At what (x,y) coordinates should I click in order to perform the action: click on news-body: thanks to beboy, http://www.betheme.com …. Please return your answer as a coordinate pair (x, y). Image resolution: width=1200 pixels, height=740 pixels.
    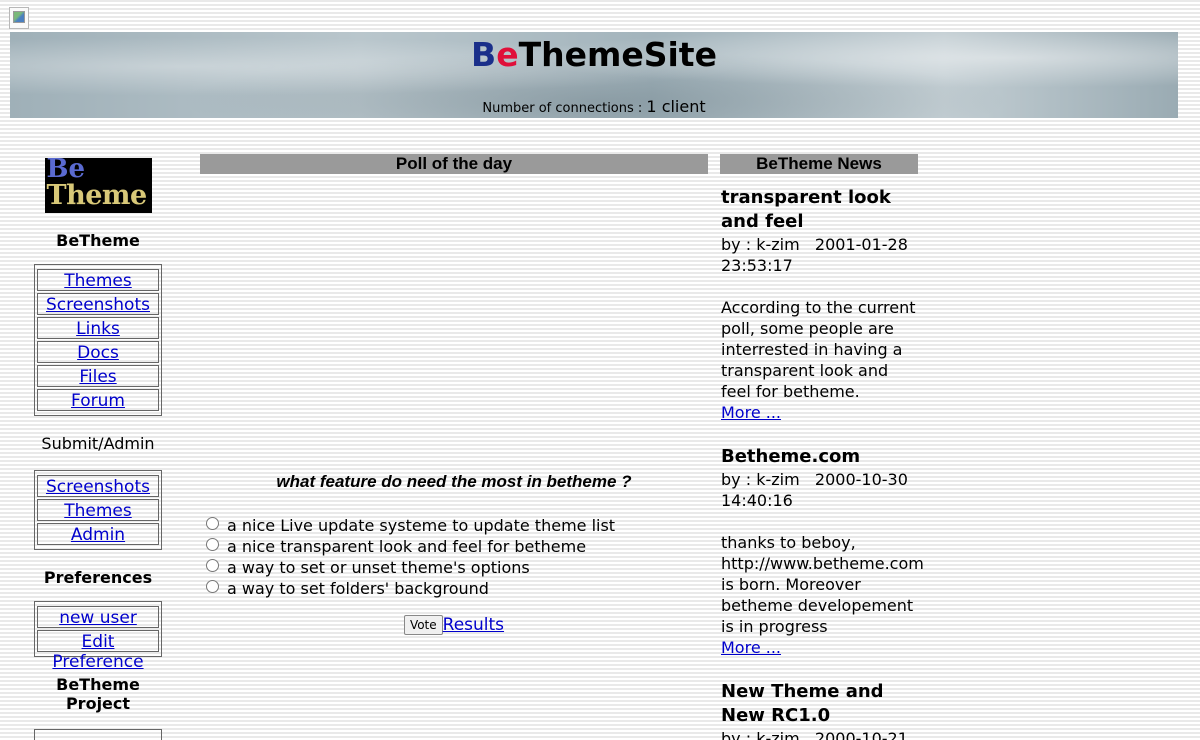
    Looking at the image, I should click on (822, 584).